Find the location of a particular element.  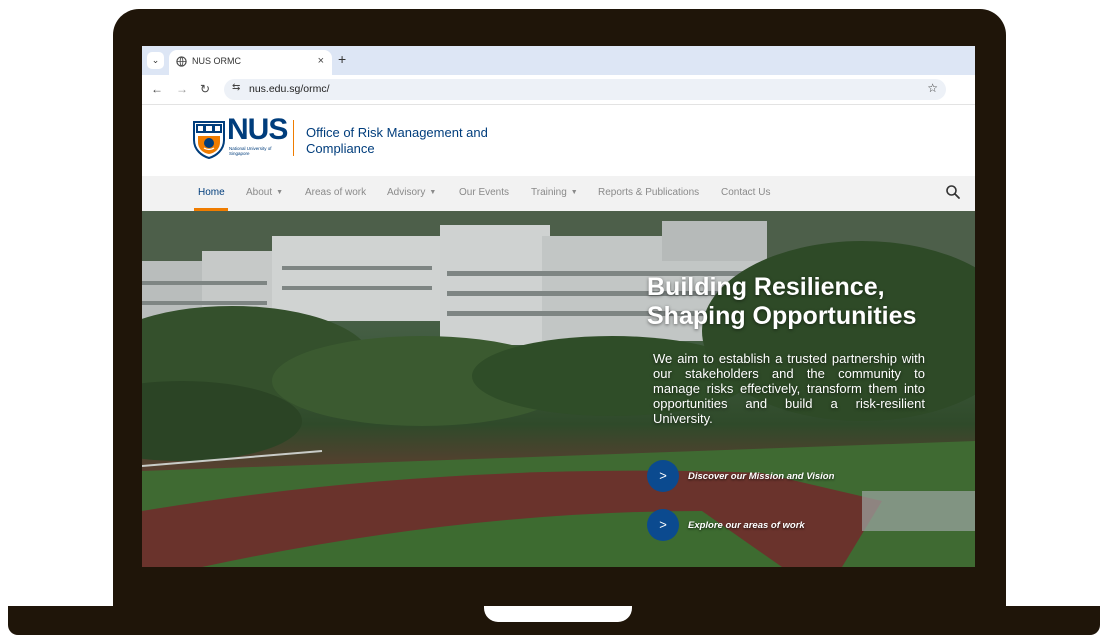

forward-icon: → is located at coordinates (182, 89).